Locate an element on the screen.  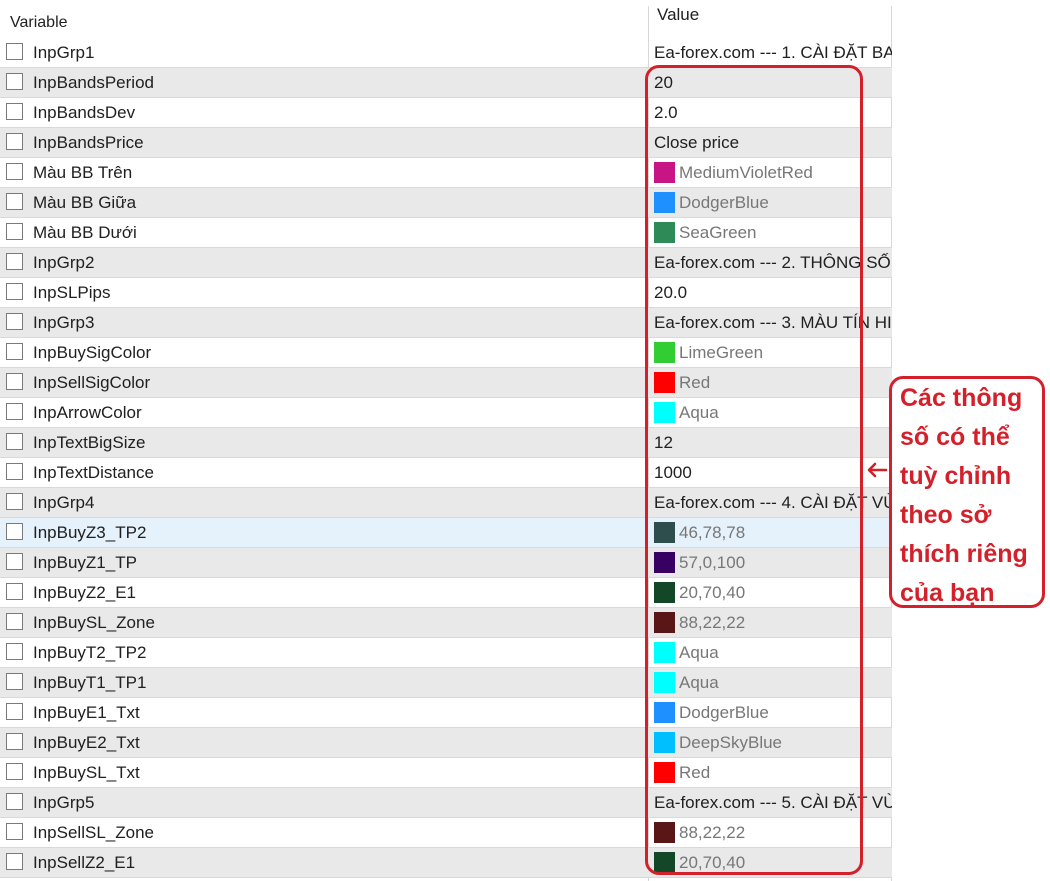
variable-value: DeepSkyBlue is located at coordinates (718, 743).